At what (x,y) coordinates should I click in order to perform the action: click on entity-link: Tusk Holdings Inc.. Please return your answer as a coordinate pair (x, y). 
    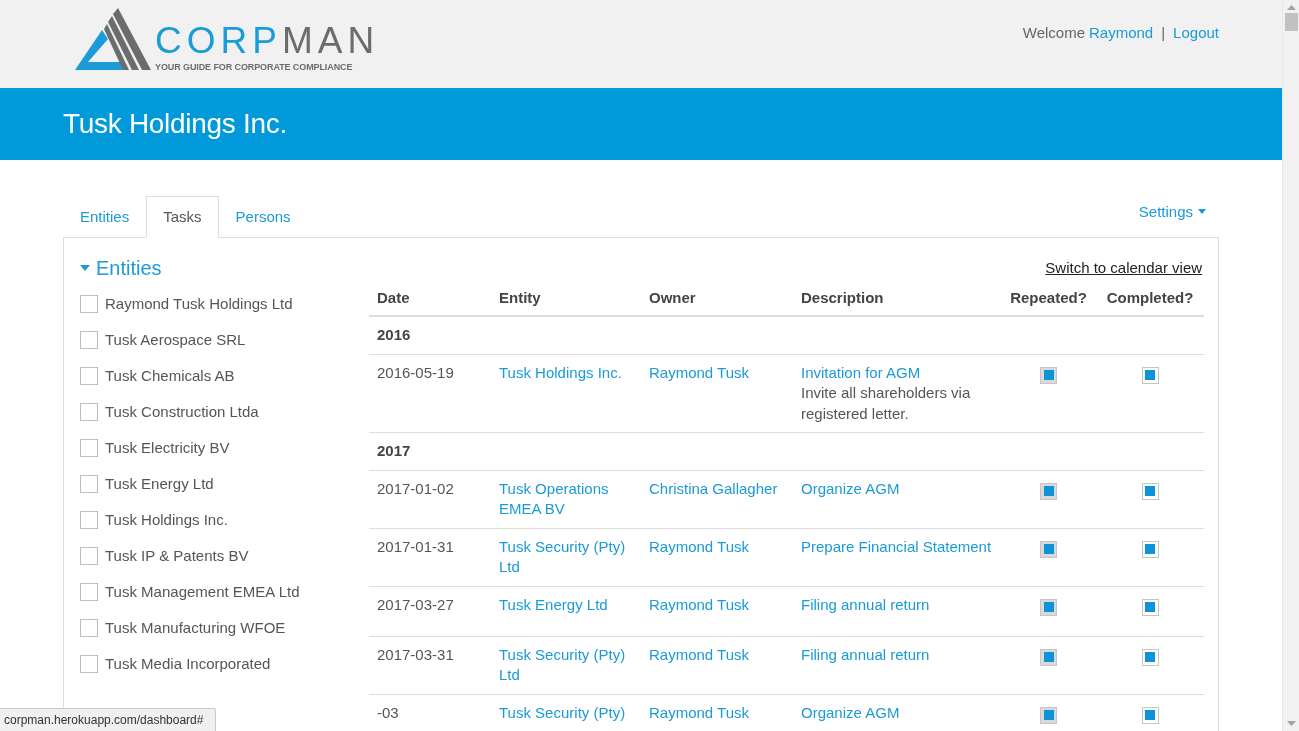
    Looking at the image, I should click on (560, 372).